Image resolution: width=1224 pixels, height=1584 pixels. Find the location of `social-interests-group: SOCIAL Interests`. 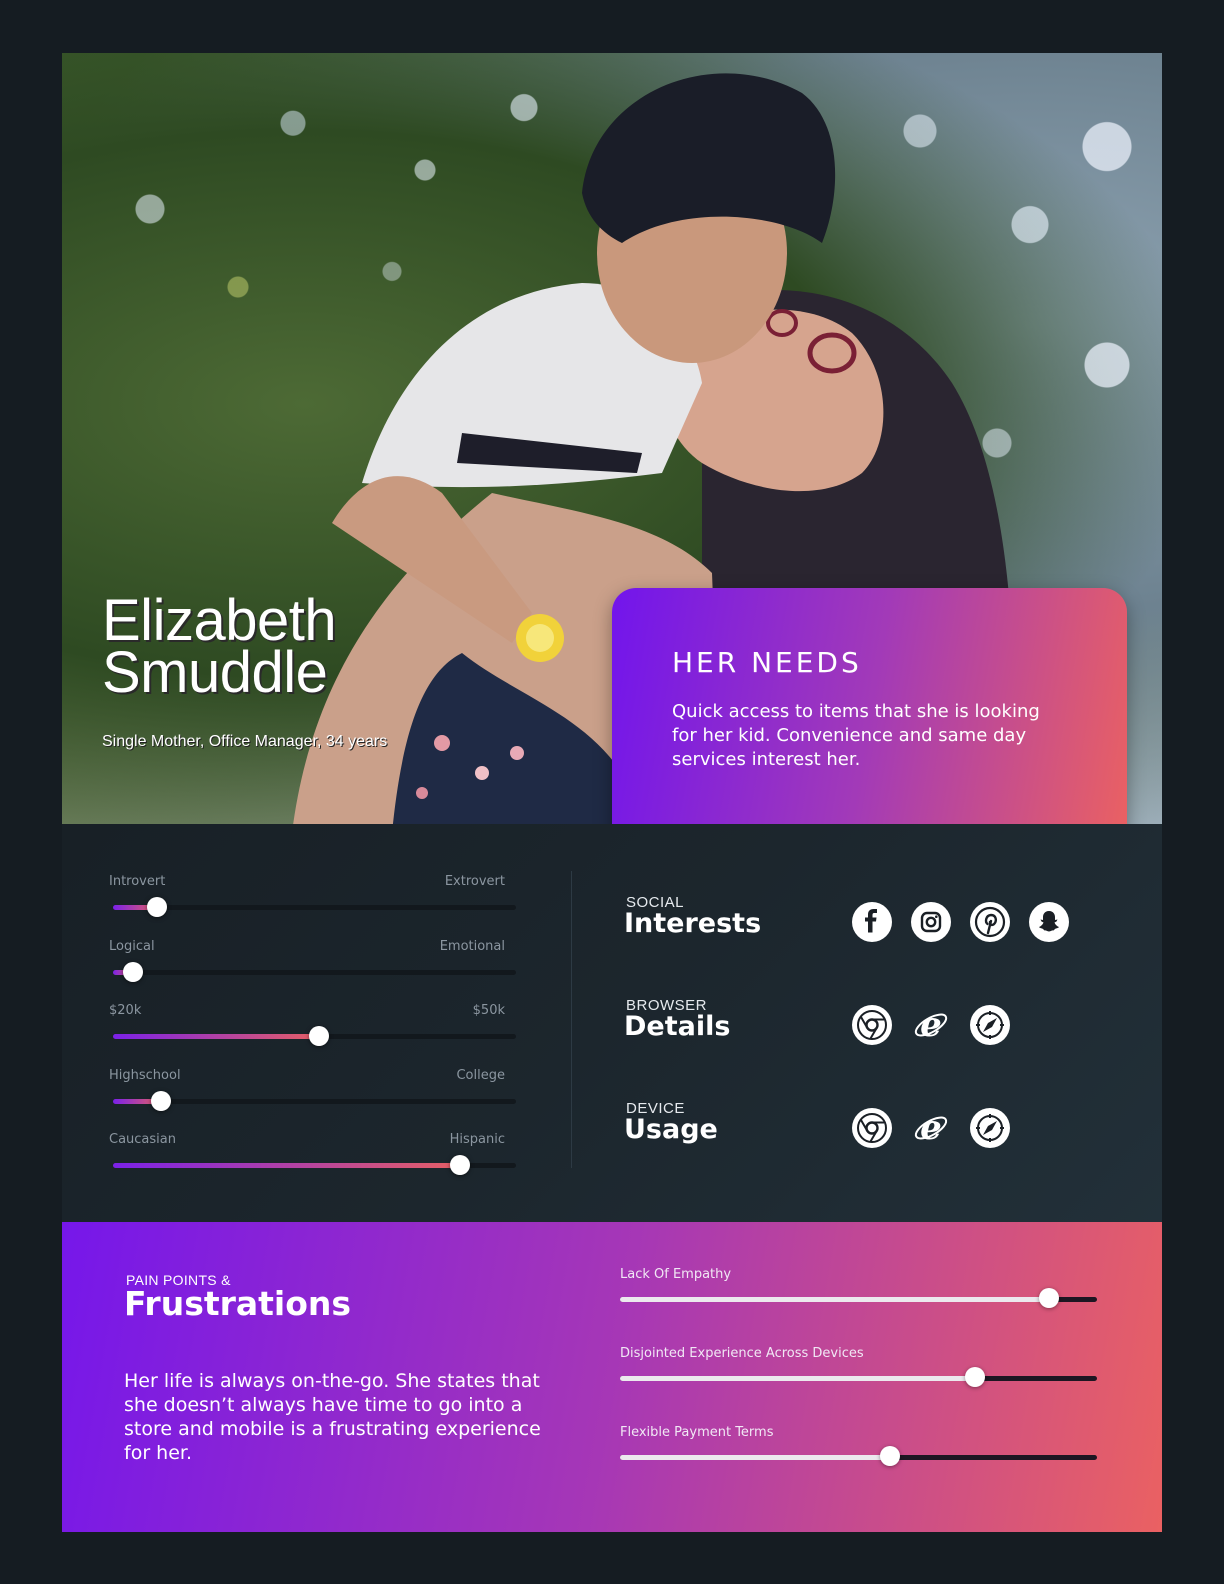

social-interests-group: SOCIAL Interests is located at coordinates (874, 945).